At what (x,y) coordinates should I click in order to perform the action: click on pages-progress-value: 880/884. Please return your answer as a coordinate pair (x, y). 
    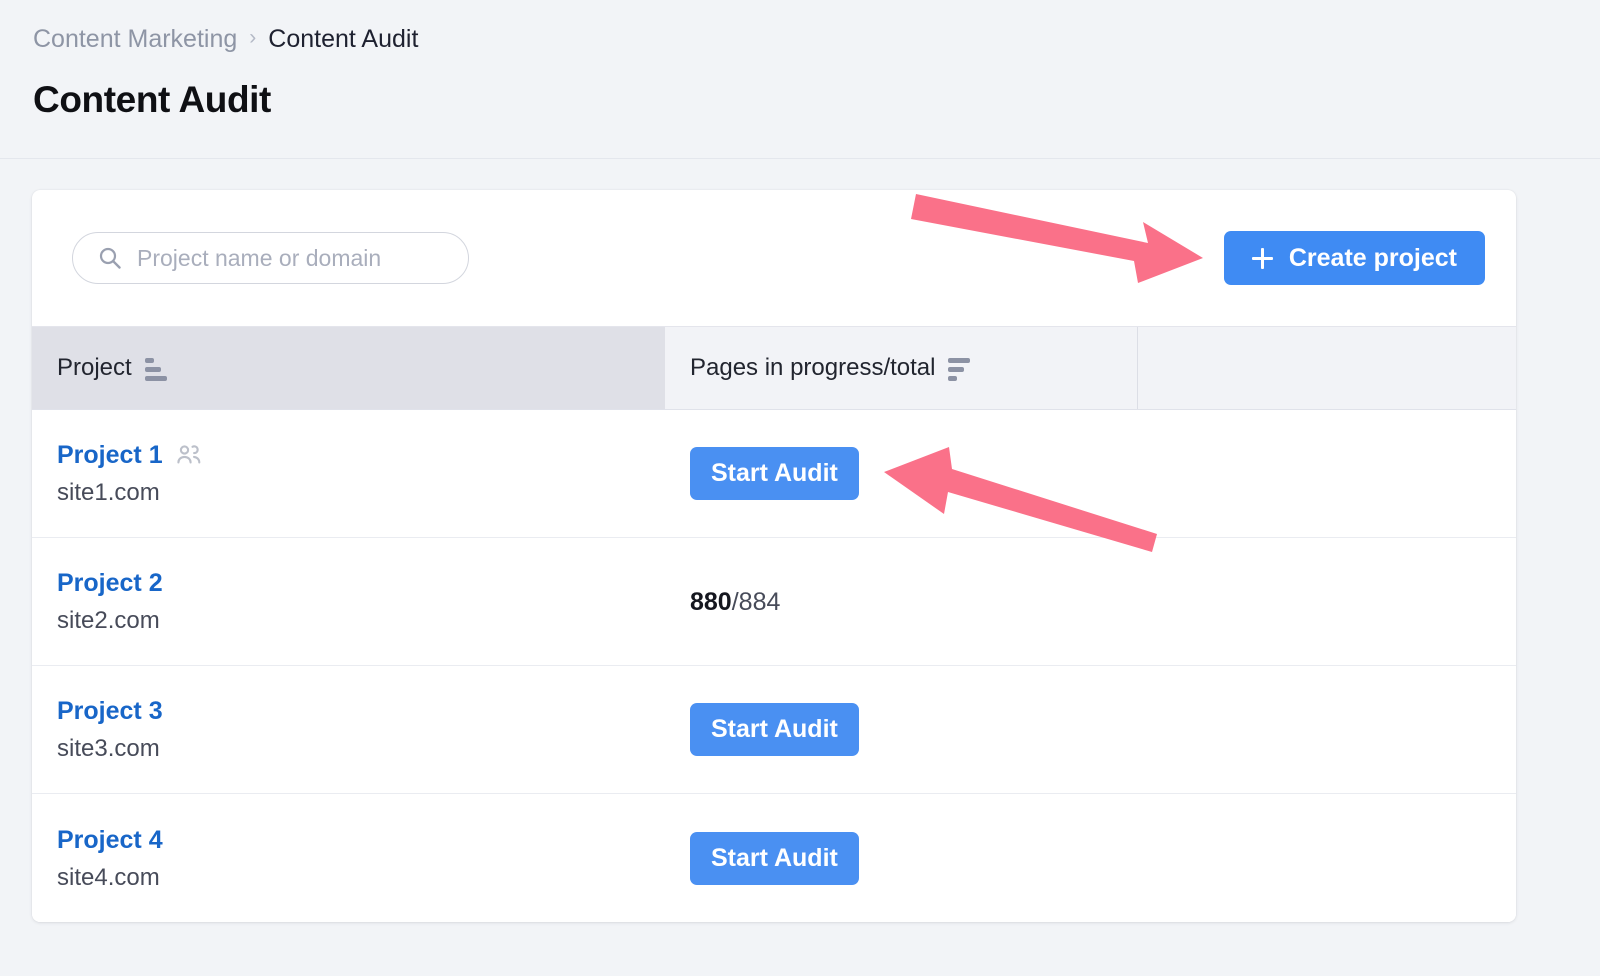
    Looking at the image, I should click on (735, 602).